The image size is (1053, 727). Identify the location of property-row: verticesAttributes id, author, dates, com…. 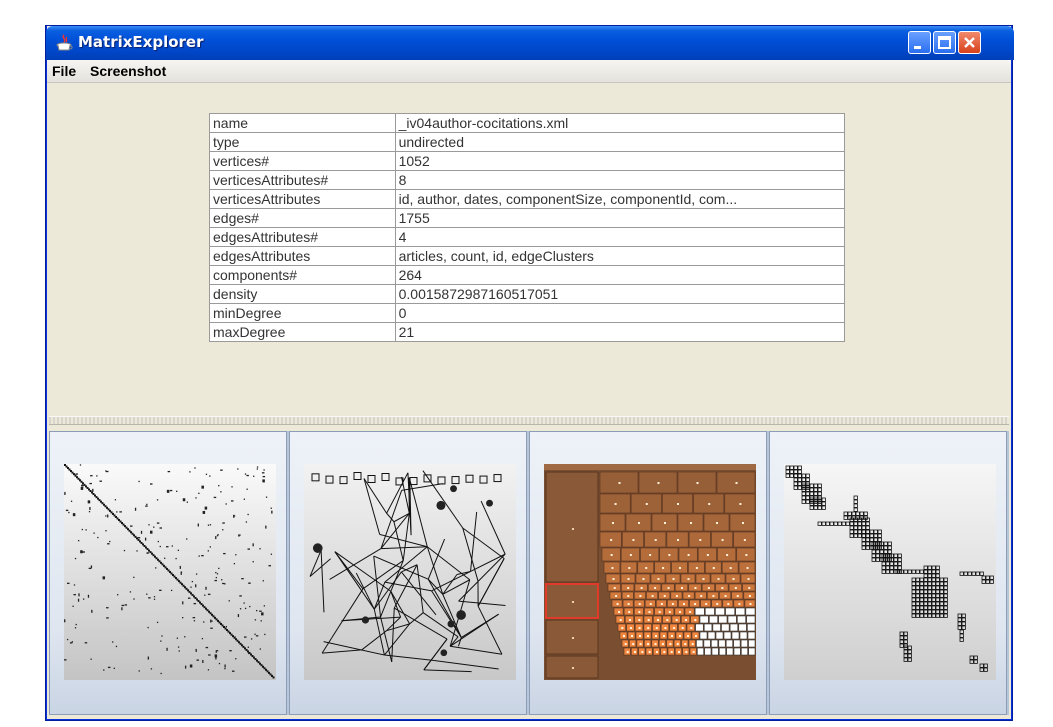
(527, 199).